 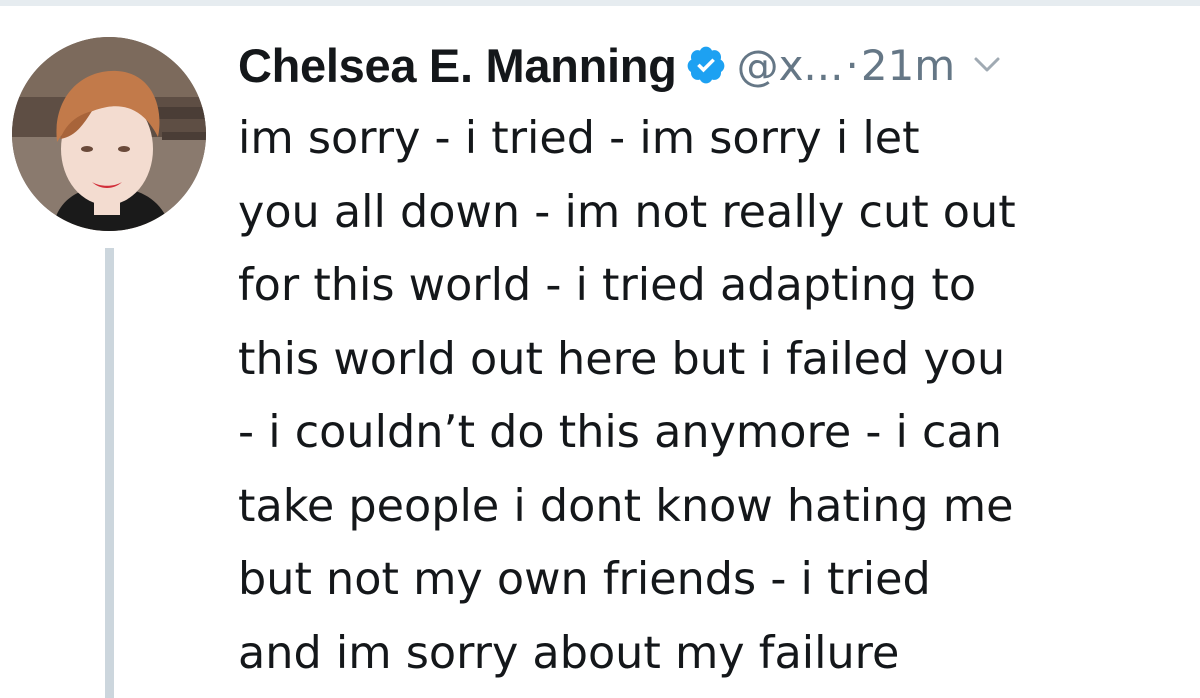 I want to click on timestamp: 21m, so click(x=908, y=65).